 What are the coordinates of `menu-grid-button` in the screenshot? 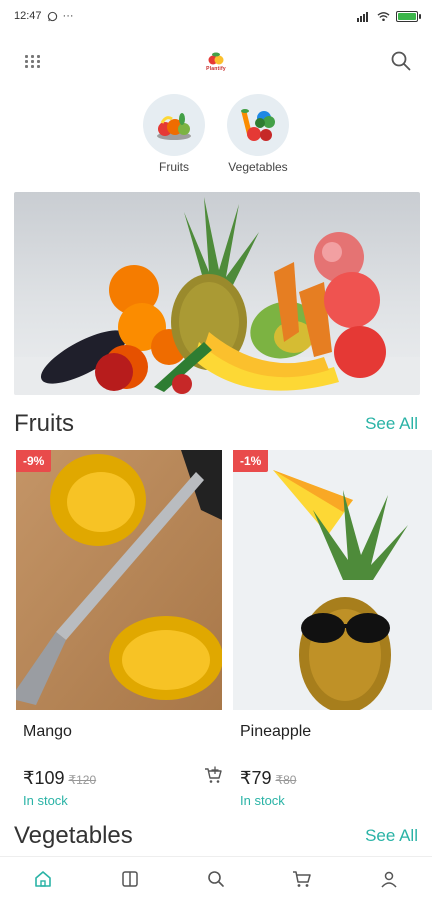 It's located at (33, 61).